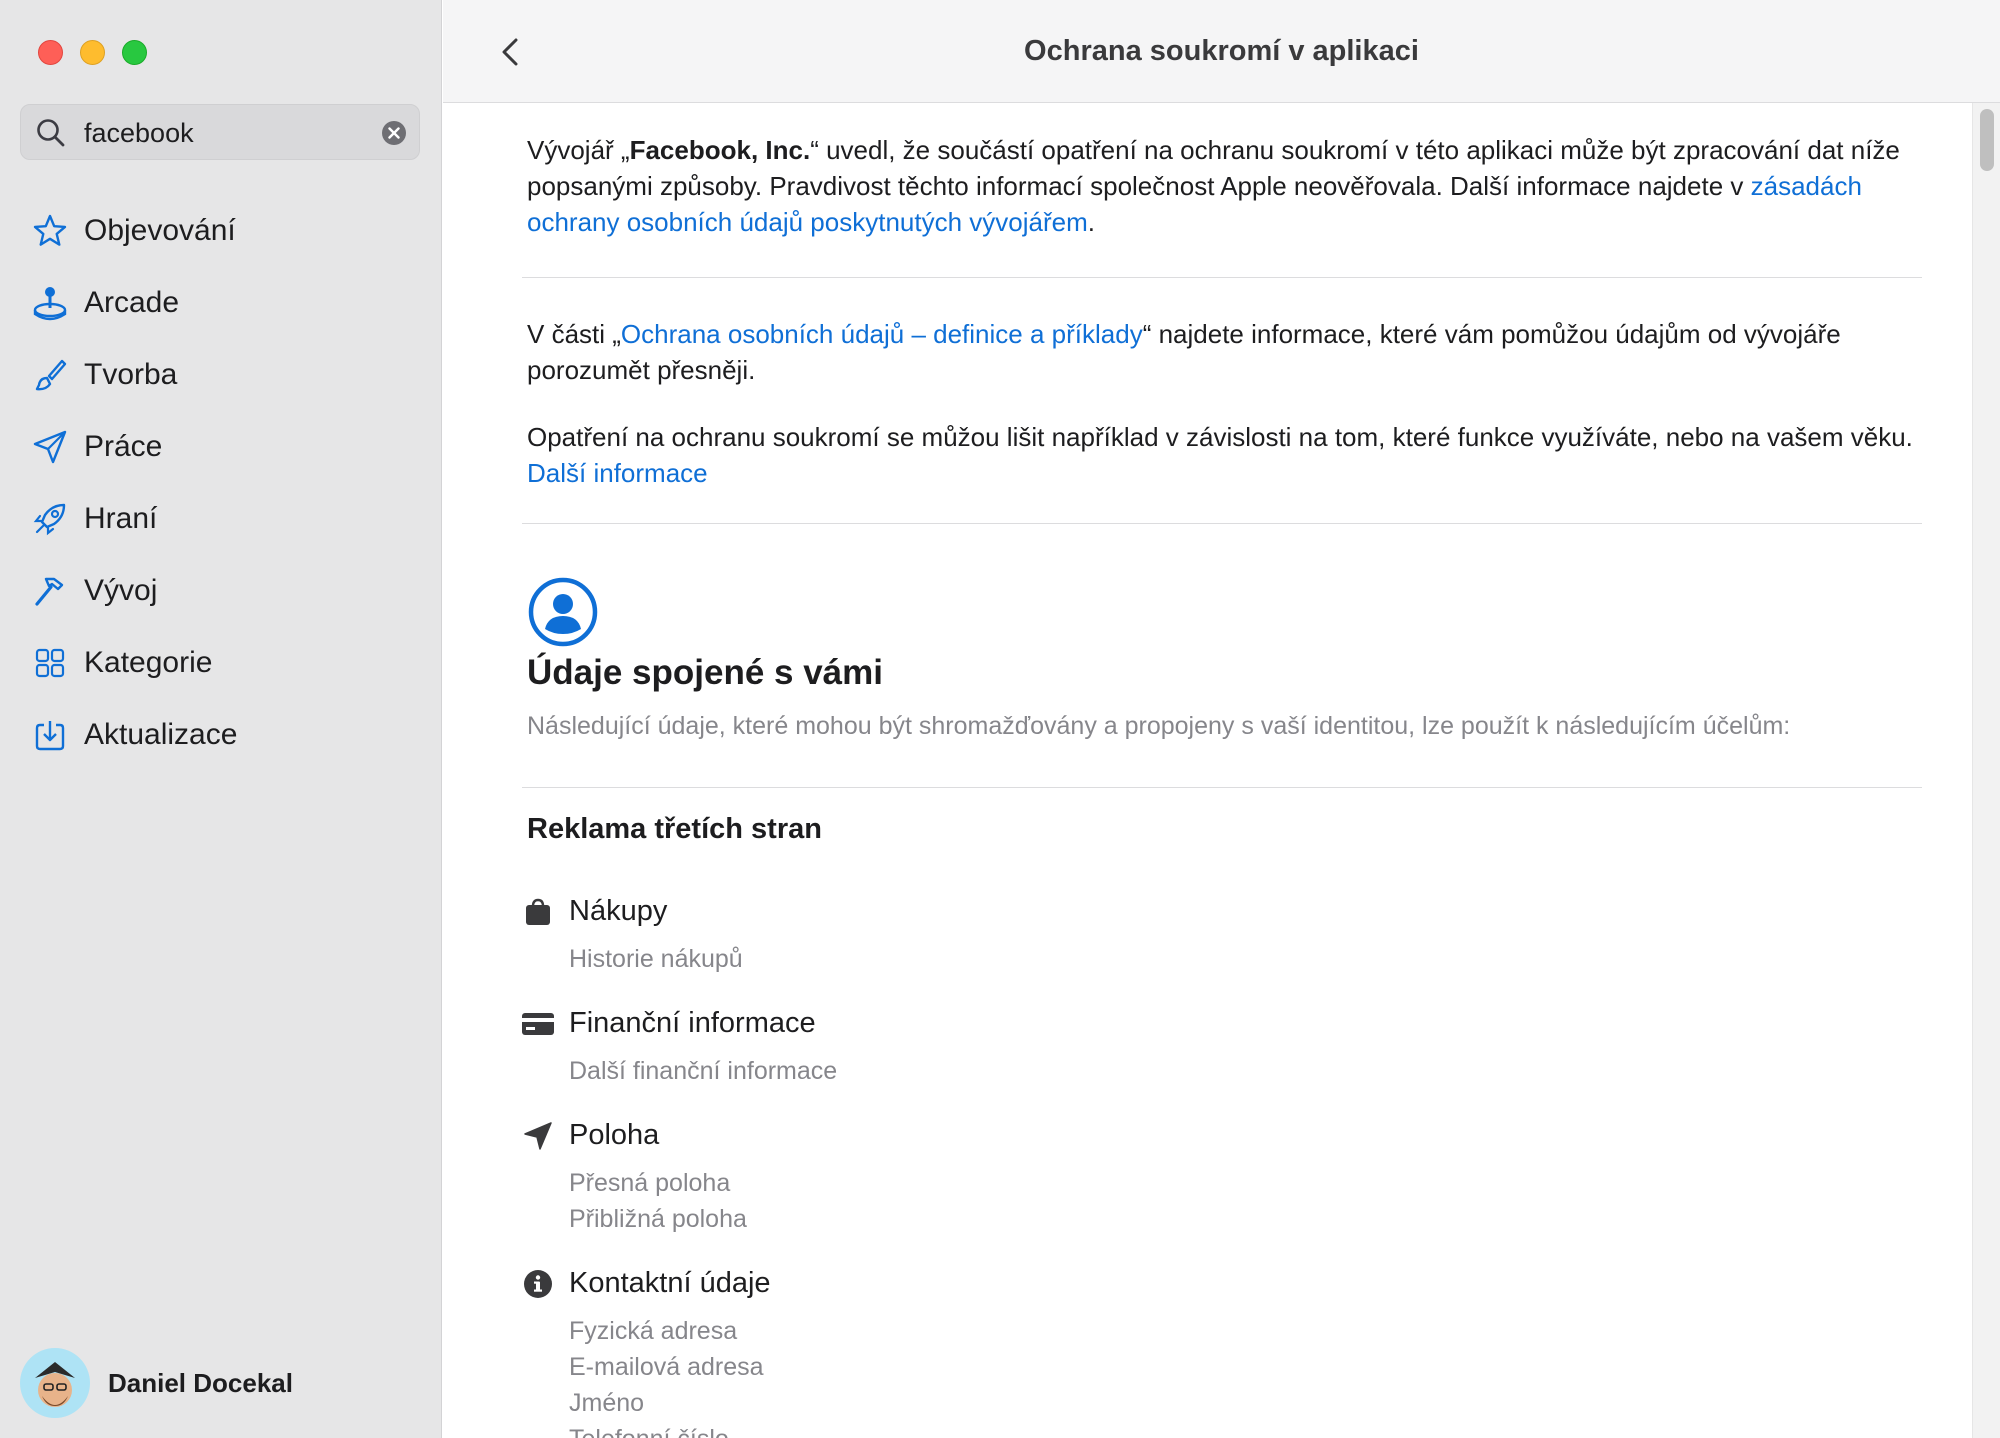 The image size is (2000, 1438). I want to click on joystick-icon, so click(50, 303).